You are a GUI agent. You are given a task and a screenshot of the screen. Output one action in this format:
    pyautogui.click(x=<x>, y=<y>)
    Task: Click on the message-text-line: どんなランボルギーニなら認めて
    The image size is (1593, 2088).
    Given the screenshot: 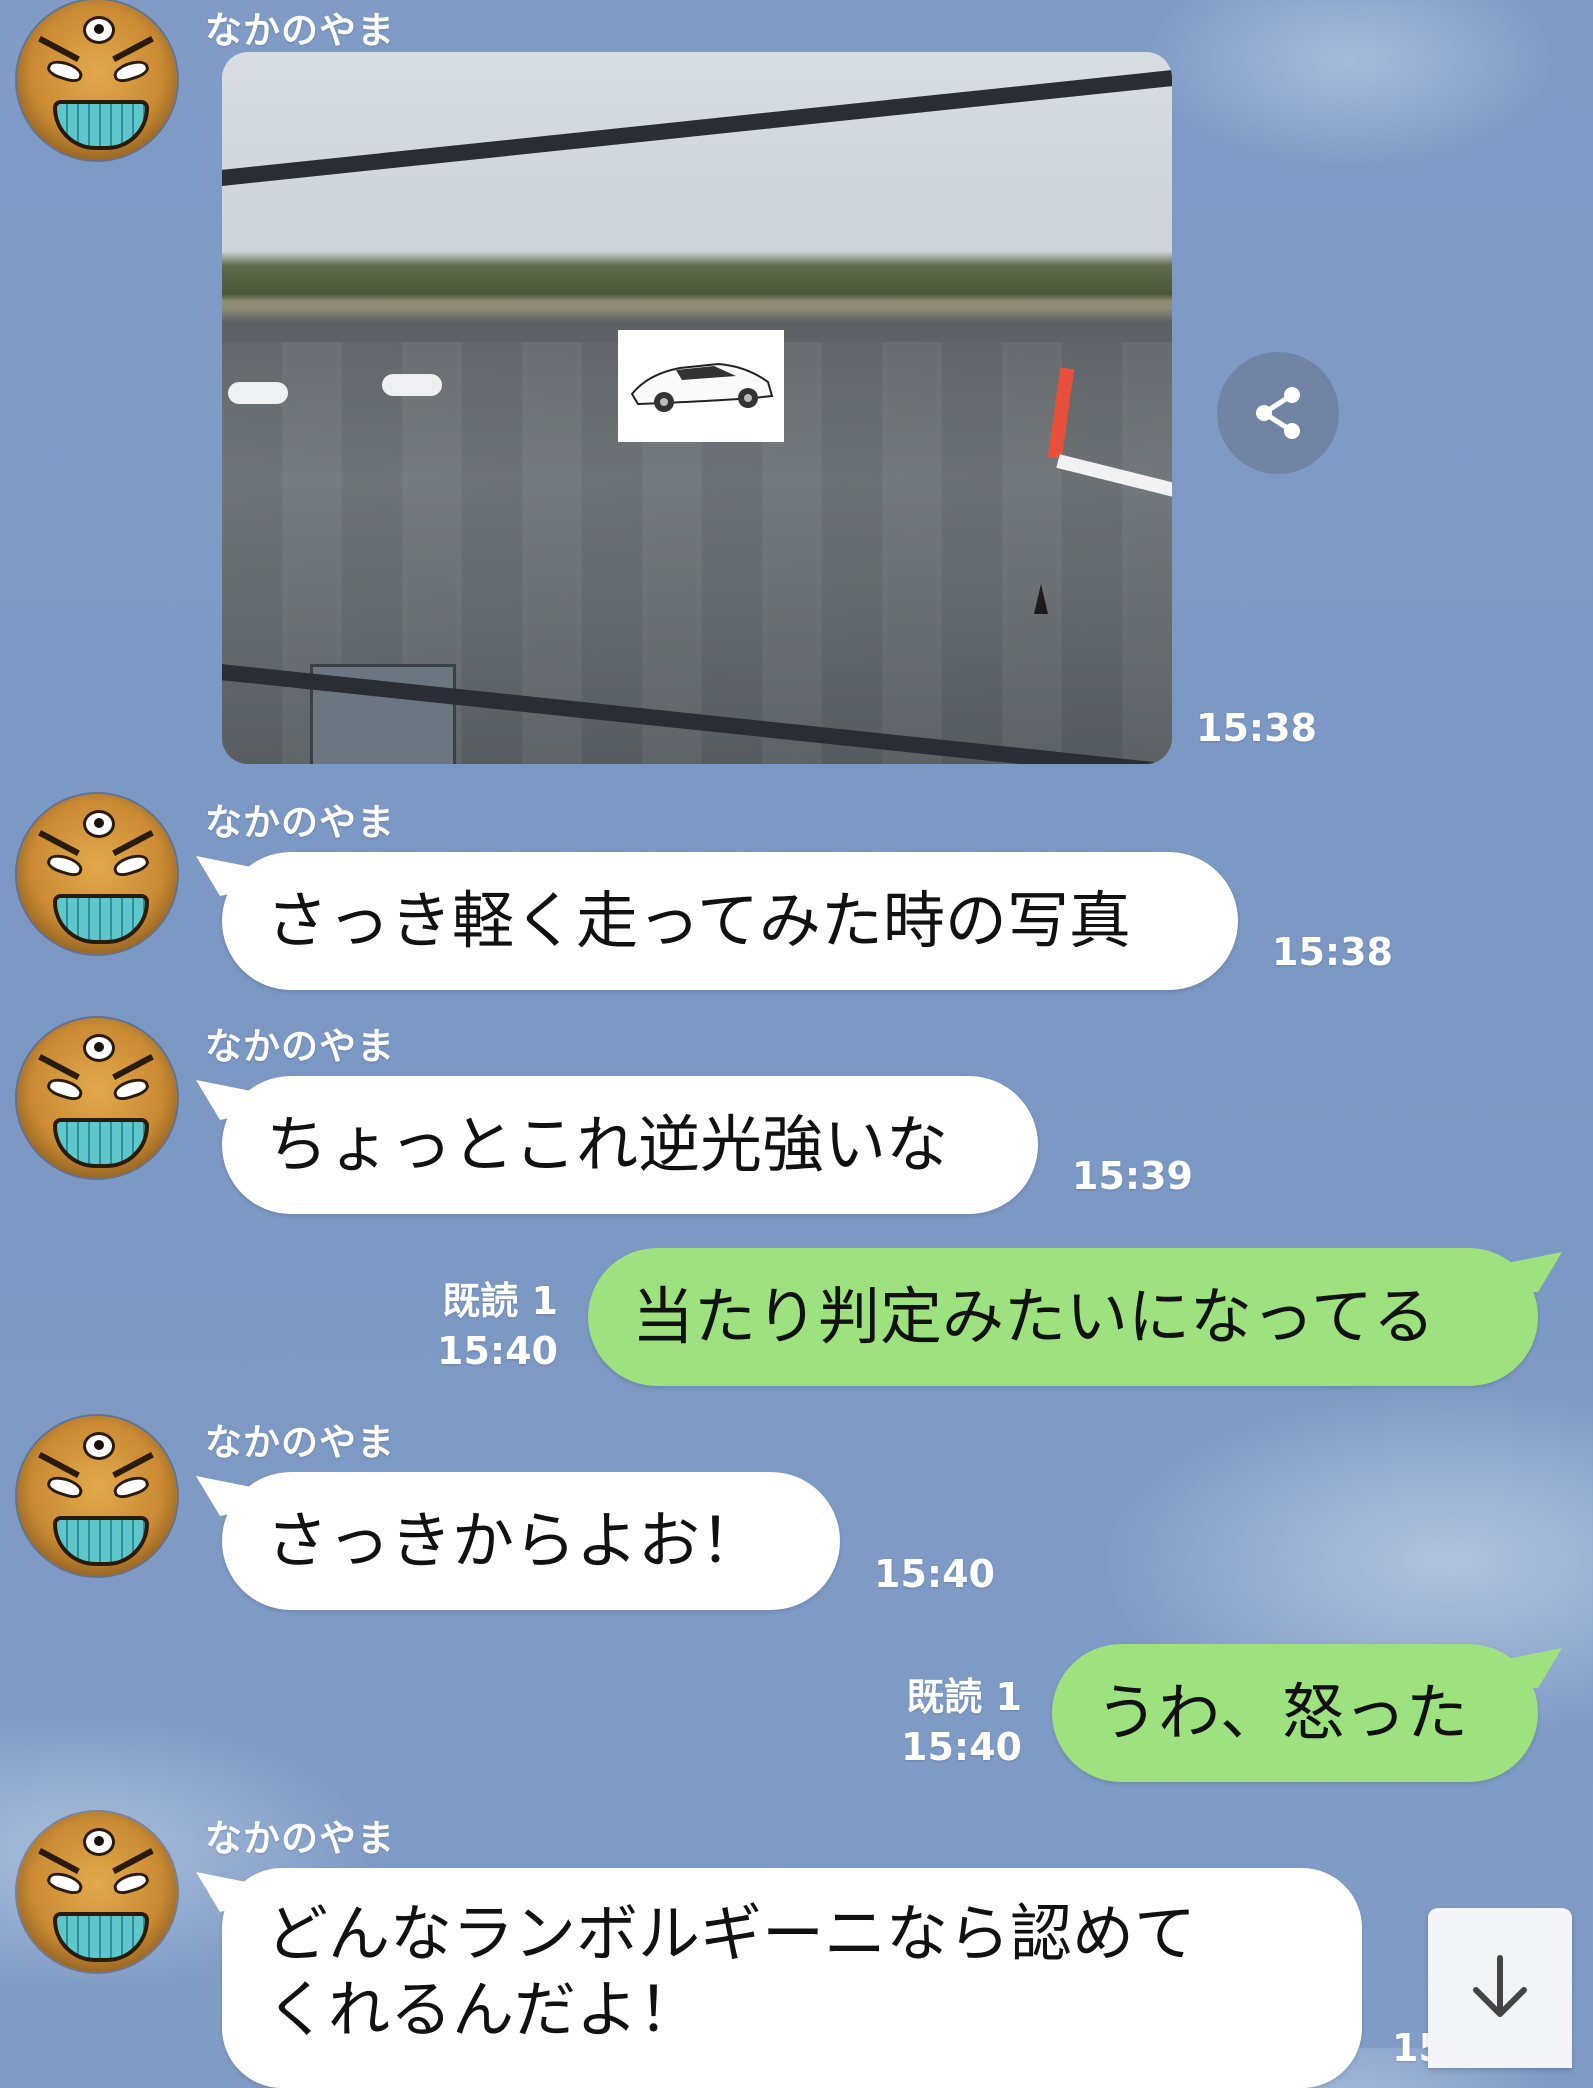 What is the action you would take?
    pyautogui.click(x=731, y=1933)
    